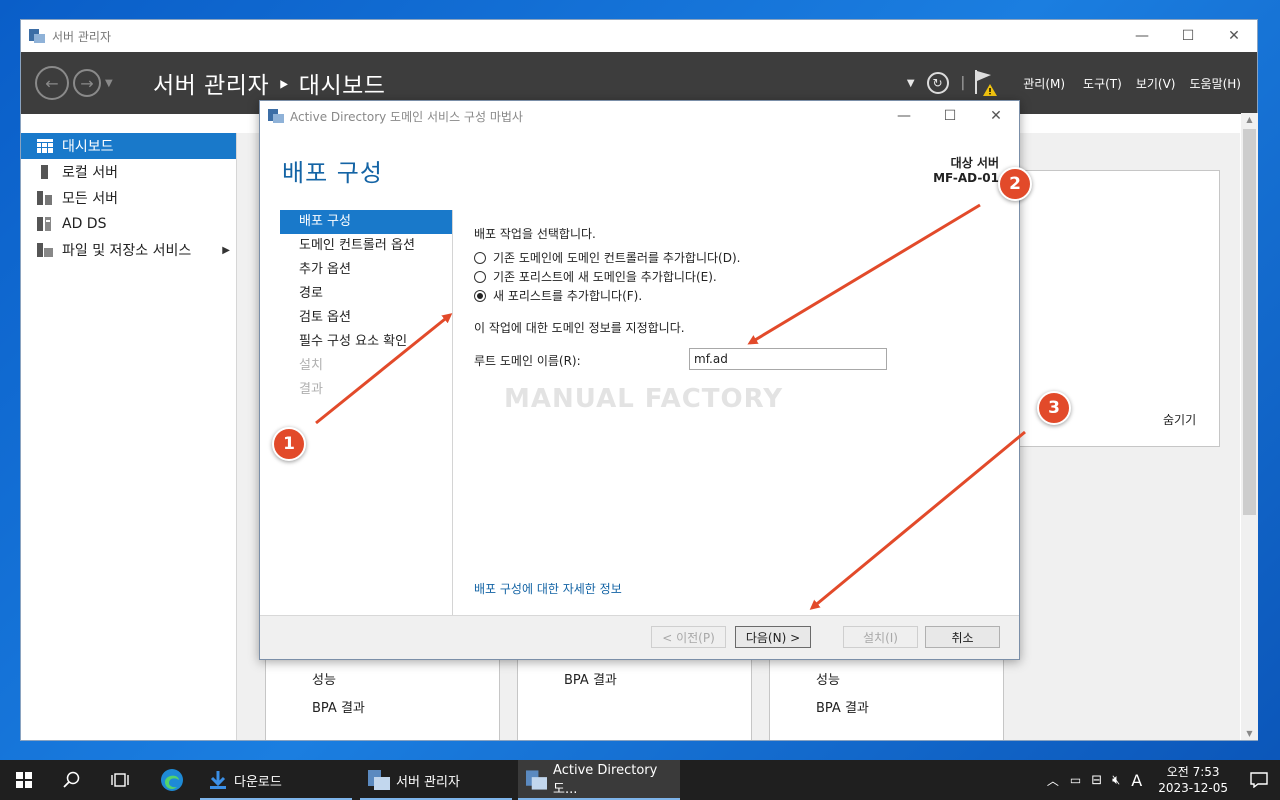 The image size is (1280, 800). Describe the element at coordinates (962, 637) in the screenshot. I see `cancel-button: 취소` at that location.